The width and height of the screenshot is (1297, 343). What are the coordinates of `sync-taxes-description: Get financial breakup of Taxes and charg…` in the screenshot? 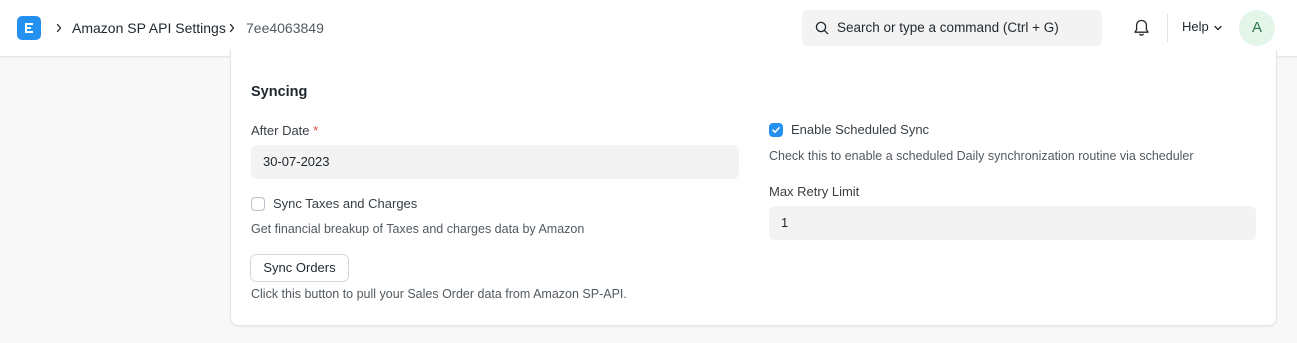 It's located at (418, 229).